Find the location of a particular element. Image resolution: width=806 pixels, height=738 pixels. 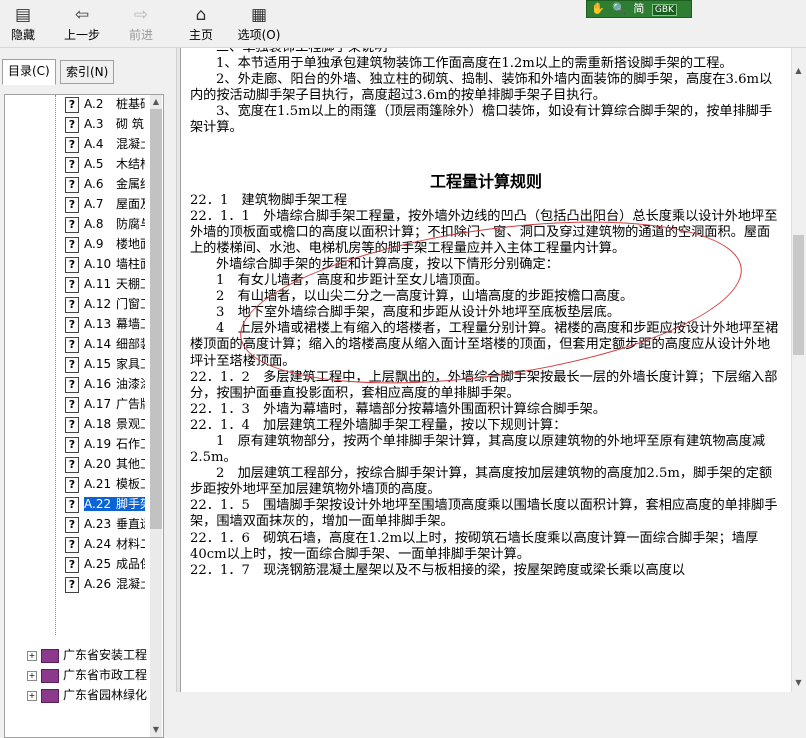

forward-button: ⇨ 前进 is located at coordinates (141, 24).